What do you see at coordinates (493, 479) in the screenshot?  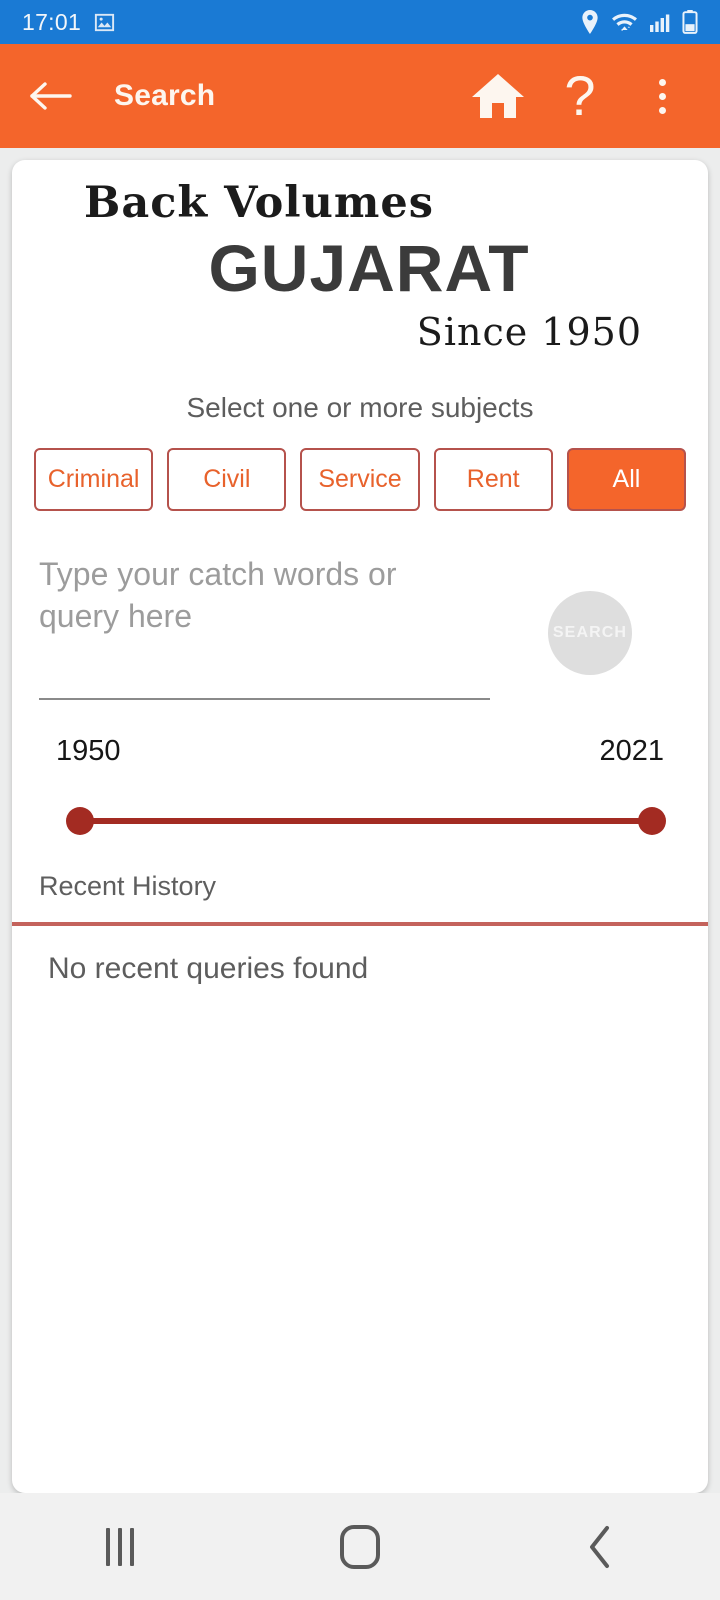 I see `subject-chip-rent: Rent` at bounding box center [493, 479].